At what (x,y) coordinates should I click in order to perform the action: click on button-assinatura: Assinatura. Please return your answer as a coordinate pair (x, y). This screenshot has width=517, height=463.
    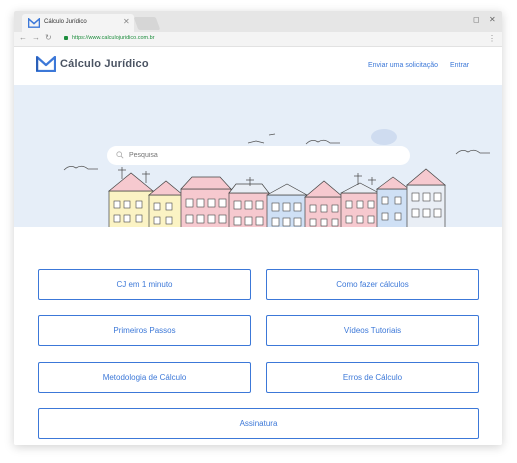
    Looking at the image, I should click on (258, 423).